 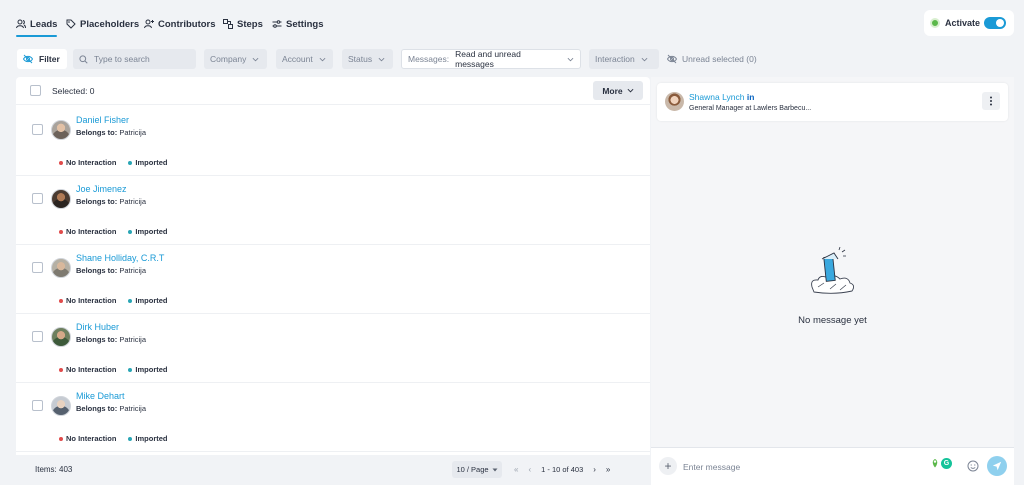 What do you see at coordinates (54, 469) in the screenshot?
I see `items-count: Items: 403` at bounding box center [54, 469].